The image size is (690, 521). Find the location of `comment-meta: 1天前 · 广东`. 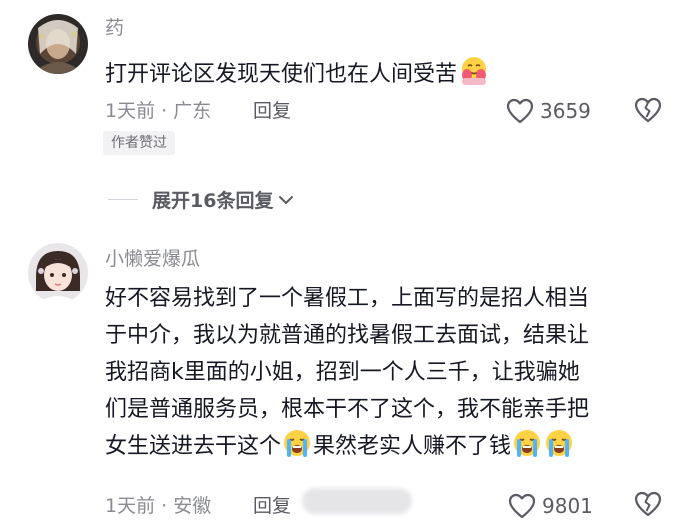

comment-meta: 1天前 · 广东 is located at coordinates (158, 111).